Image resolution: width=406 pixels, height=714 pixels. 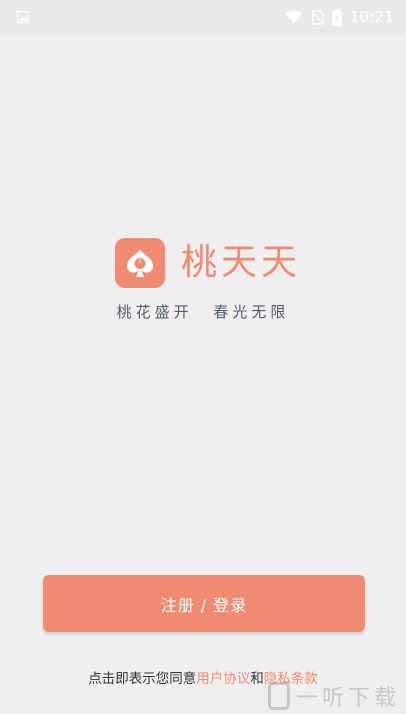 What do you see at coordinates (142, 679) in the screenshot?
I see `agreement-prefix: 点击即表示您同意` at bounding box center [142, 679].